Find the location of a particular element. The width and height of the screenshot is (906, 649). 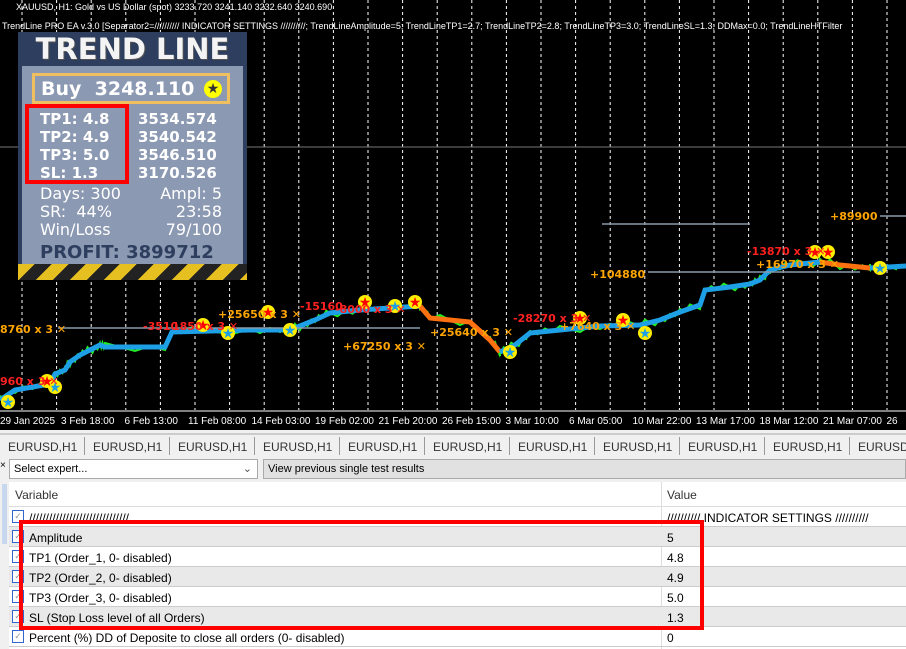

x-axis-tick: 6 Feb 13:00 is located at coordinates (152, 421).